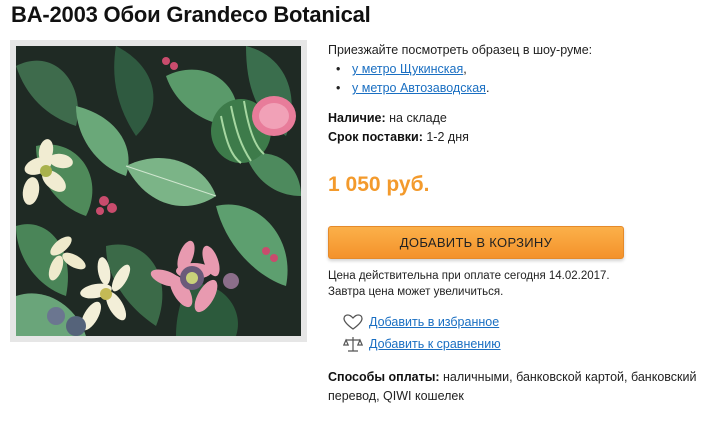  I want to click on list-item: • у метро Щукинская,, so click(412, 71).